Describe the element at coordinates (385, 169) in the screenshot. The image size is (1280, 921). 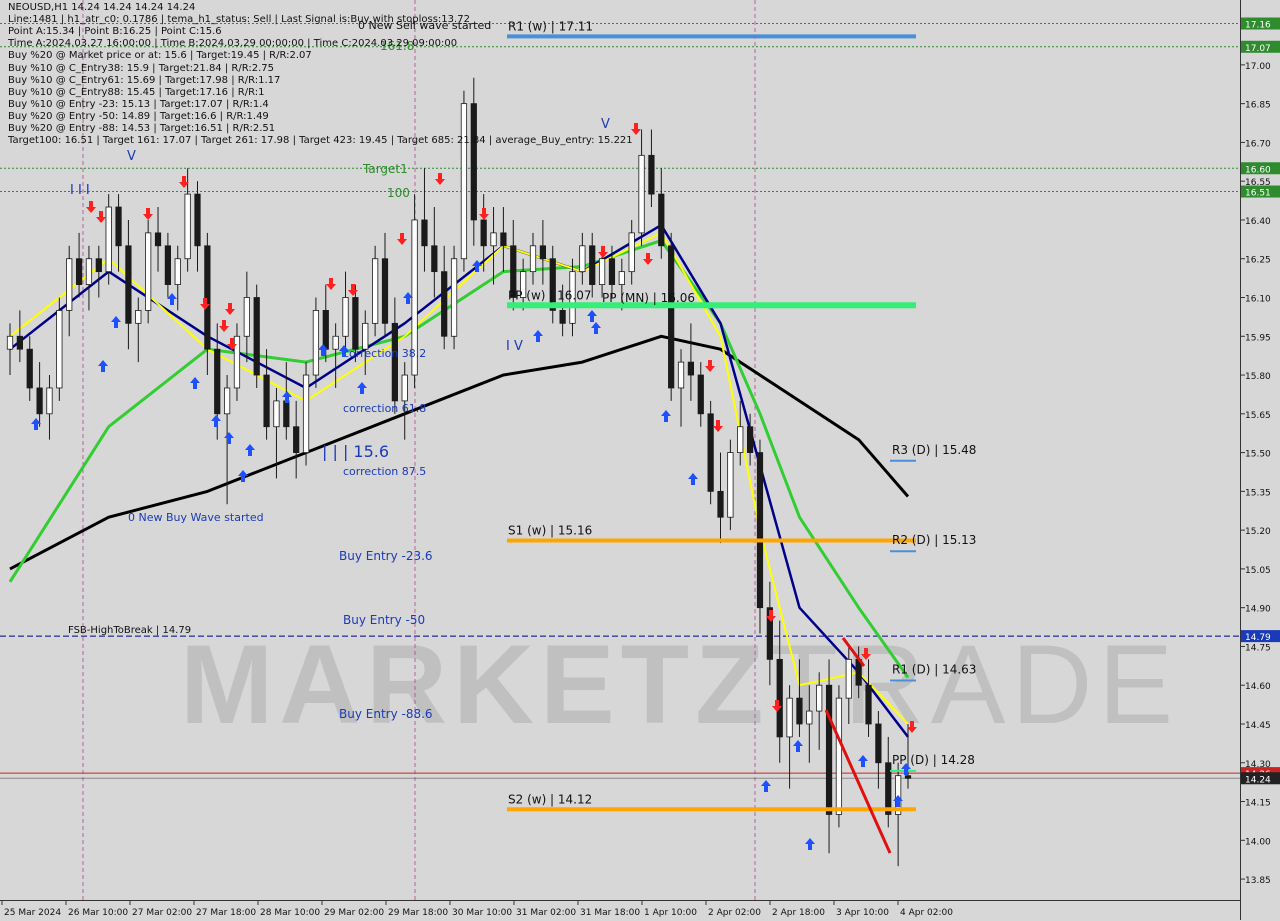
I see `chart-annotation: Target1` at that location.